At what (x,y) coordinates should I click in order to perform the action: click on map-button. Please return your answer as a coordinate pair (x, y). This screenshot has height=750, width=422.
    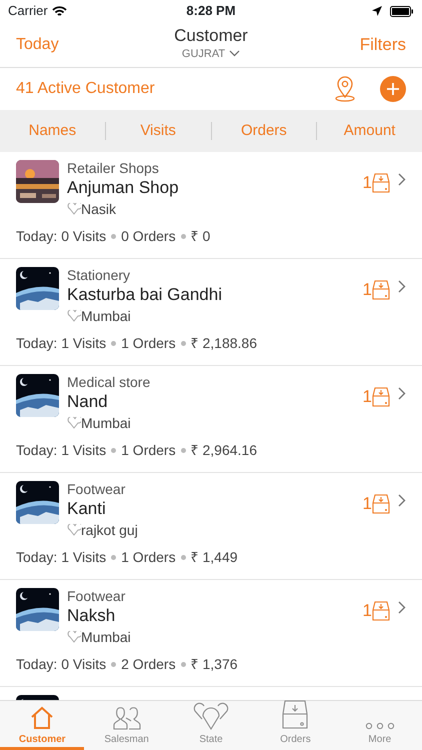
    Looking at the image, I should click on (345, 89).